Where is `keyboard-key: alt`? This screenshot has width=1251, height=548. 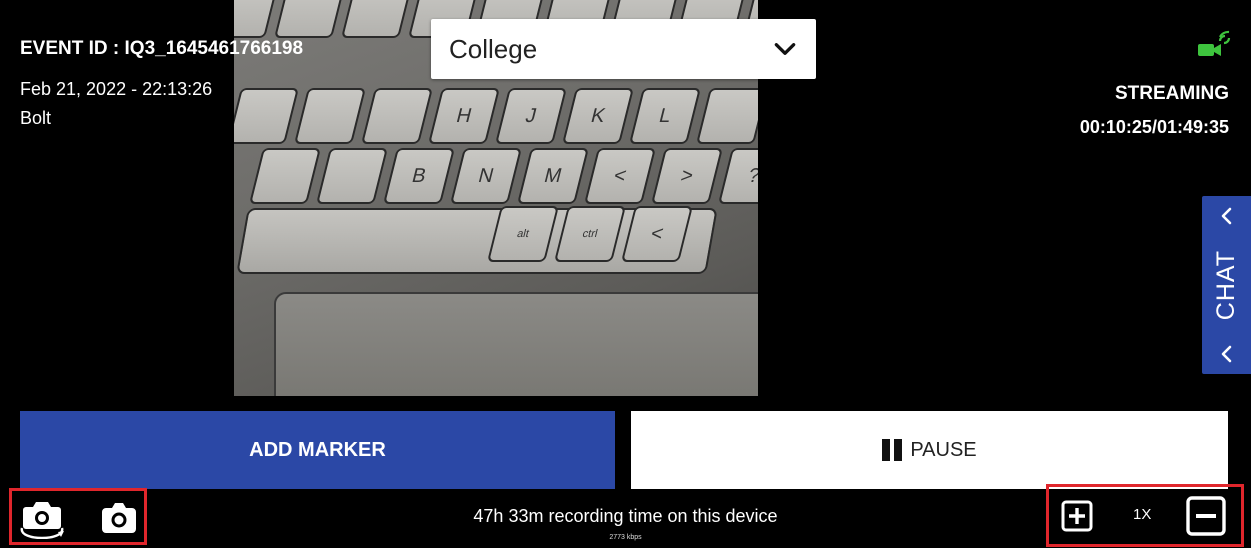 keyboard-key: alt is located at coordinates (523, 234).